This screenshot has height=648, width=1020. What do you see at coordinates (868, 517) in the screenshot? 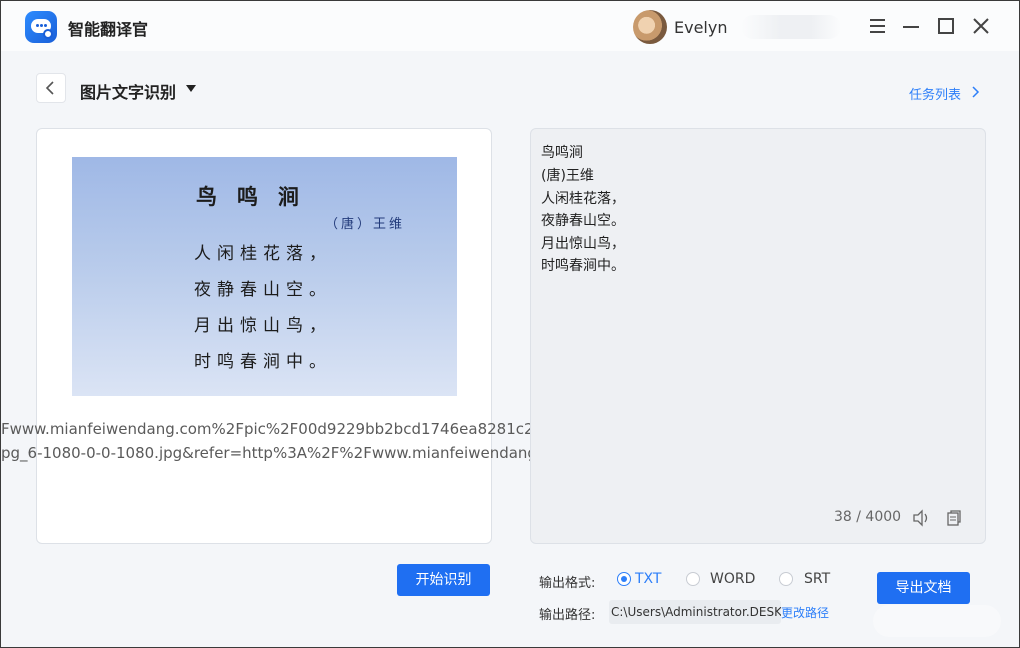
I see `char-counter: 38 / 4000` at bounding box center [868, 517].